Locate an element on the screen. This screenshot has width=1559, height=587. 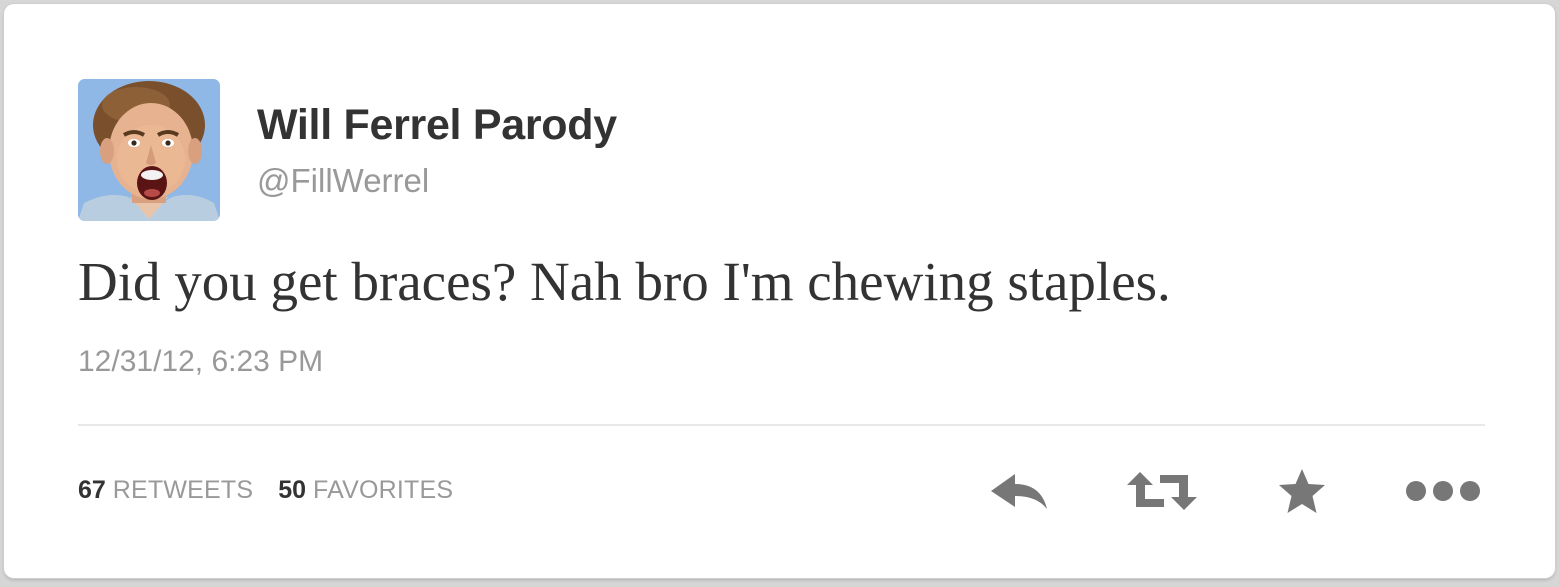
reply-button is located at coordinates (1019, 491).